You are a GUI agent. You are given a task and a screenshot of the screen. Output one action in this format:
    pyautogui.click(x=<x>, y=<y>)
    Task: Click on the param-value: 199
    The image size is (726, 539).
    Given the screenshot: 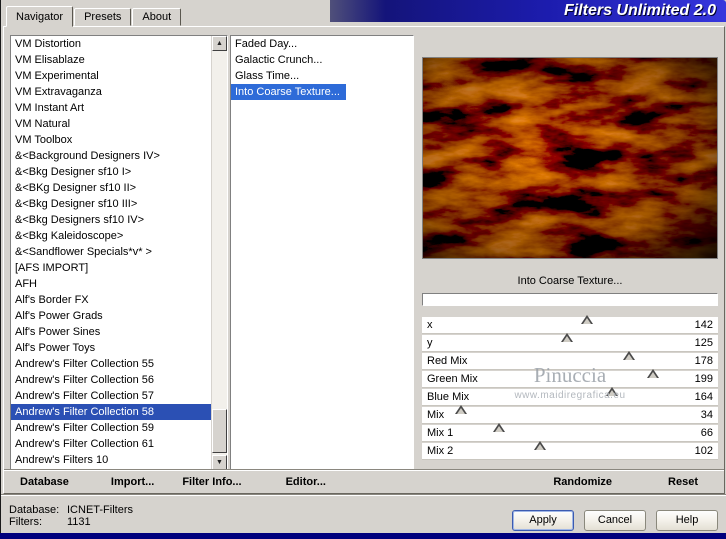 What is the action you would take?
    pyautogui.click(x=703, y=379)
    